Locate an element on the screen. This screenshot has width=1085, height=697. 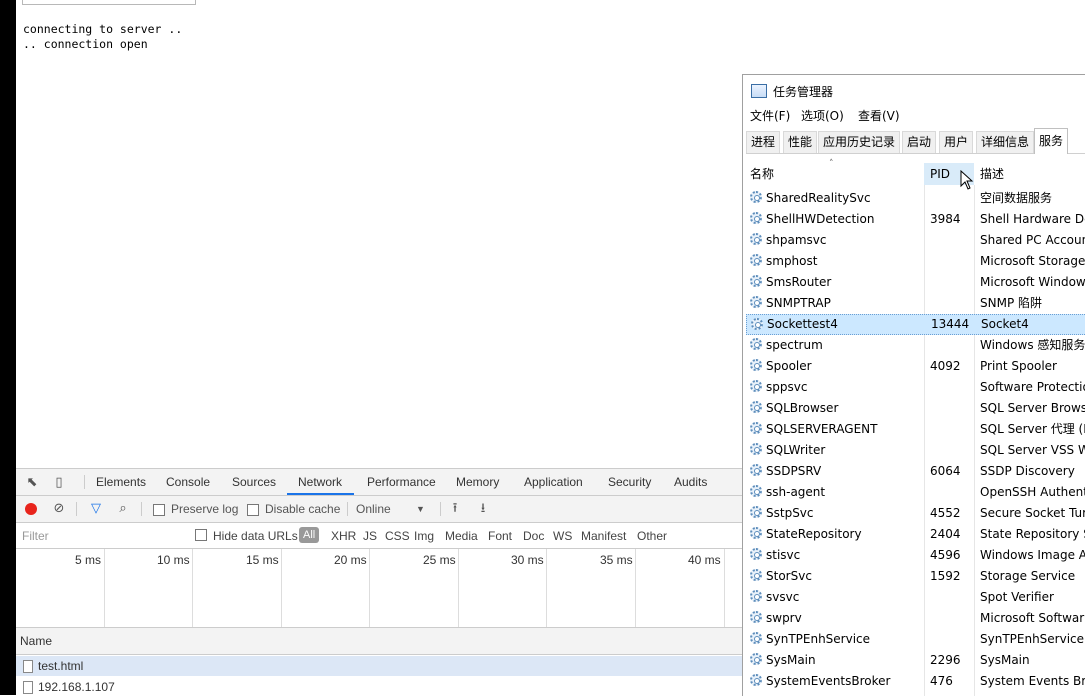
import-har-icon: ⭱ is located at coordinates (455, 508).